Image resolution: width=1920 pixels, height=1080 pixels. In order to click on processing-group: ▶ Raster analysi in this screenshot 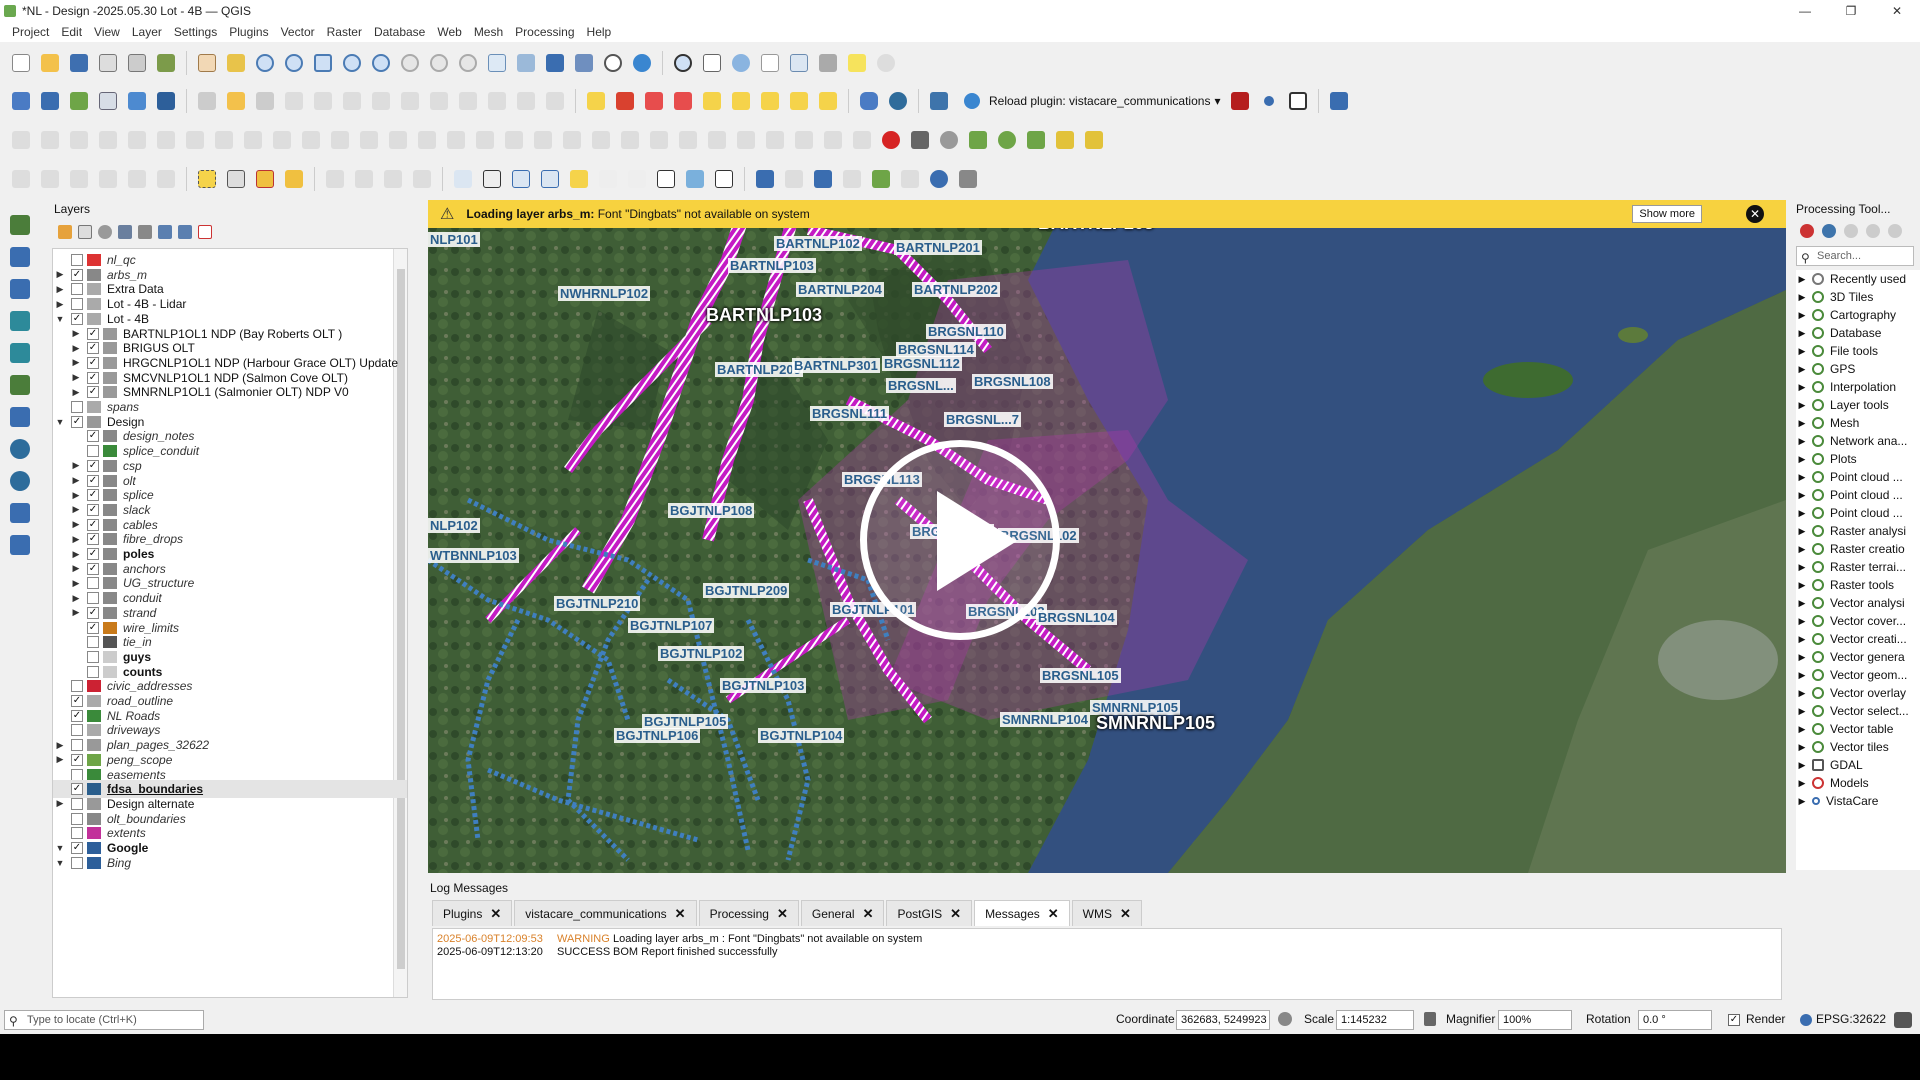, I will do `click(1858, 531)`.